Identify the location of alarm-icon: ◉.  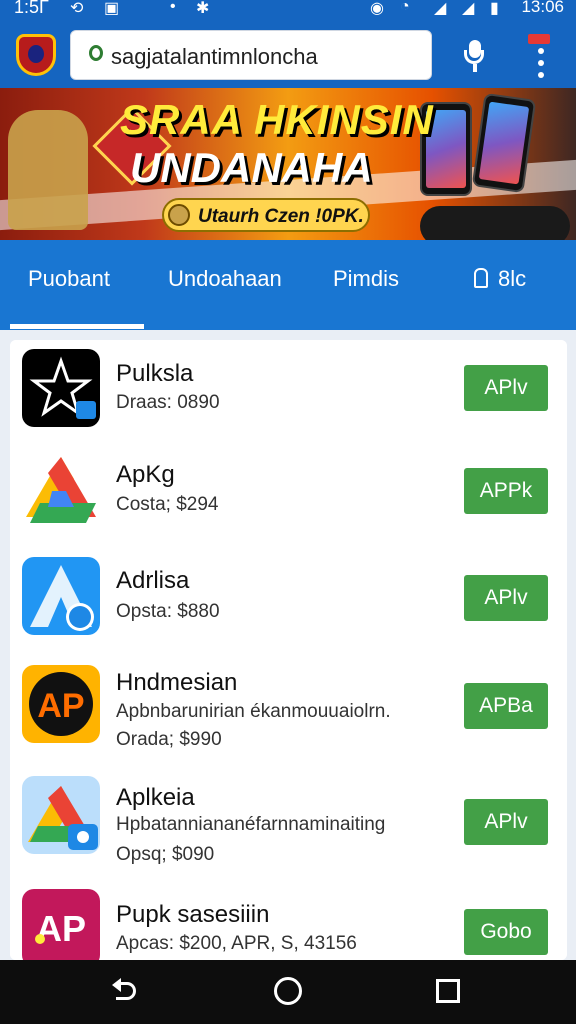
(377, 8).